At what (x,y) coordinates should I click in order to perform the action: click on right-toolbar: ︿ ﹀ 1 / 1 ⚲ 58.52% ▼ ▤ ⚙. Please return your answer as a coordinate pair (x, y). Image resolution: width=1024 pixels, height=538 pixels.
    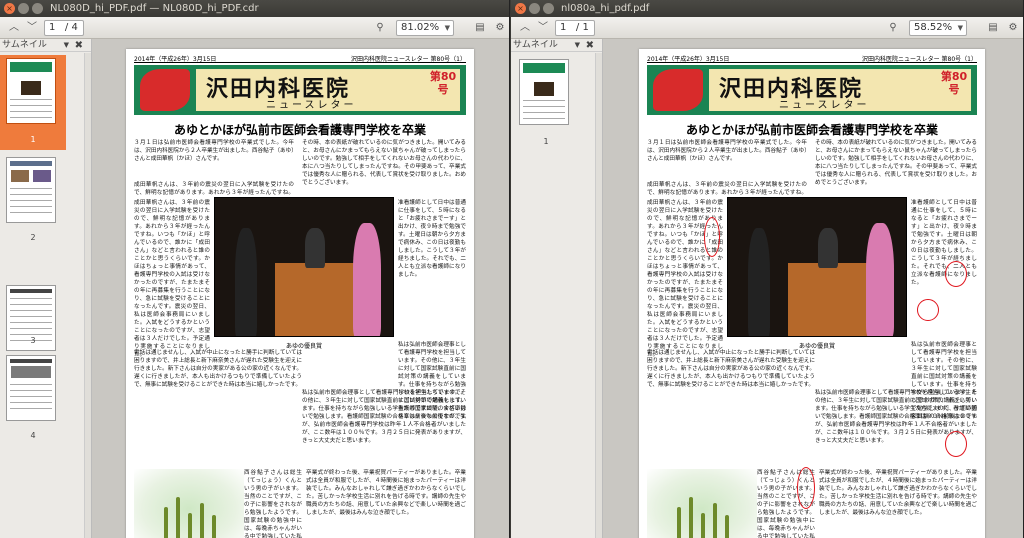
    Looking at the image, I should click on (767, 28).